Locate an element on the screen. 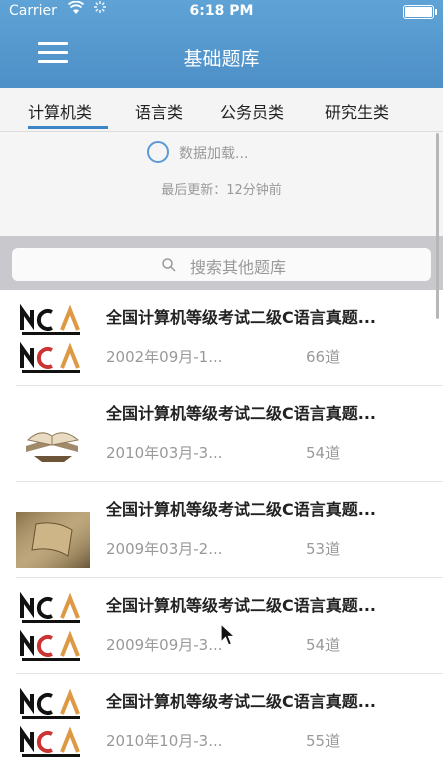  item-count: 55道 is located at coordinates (323, 741).